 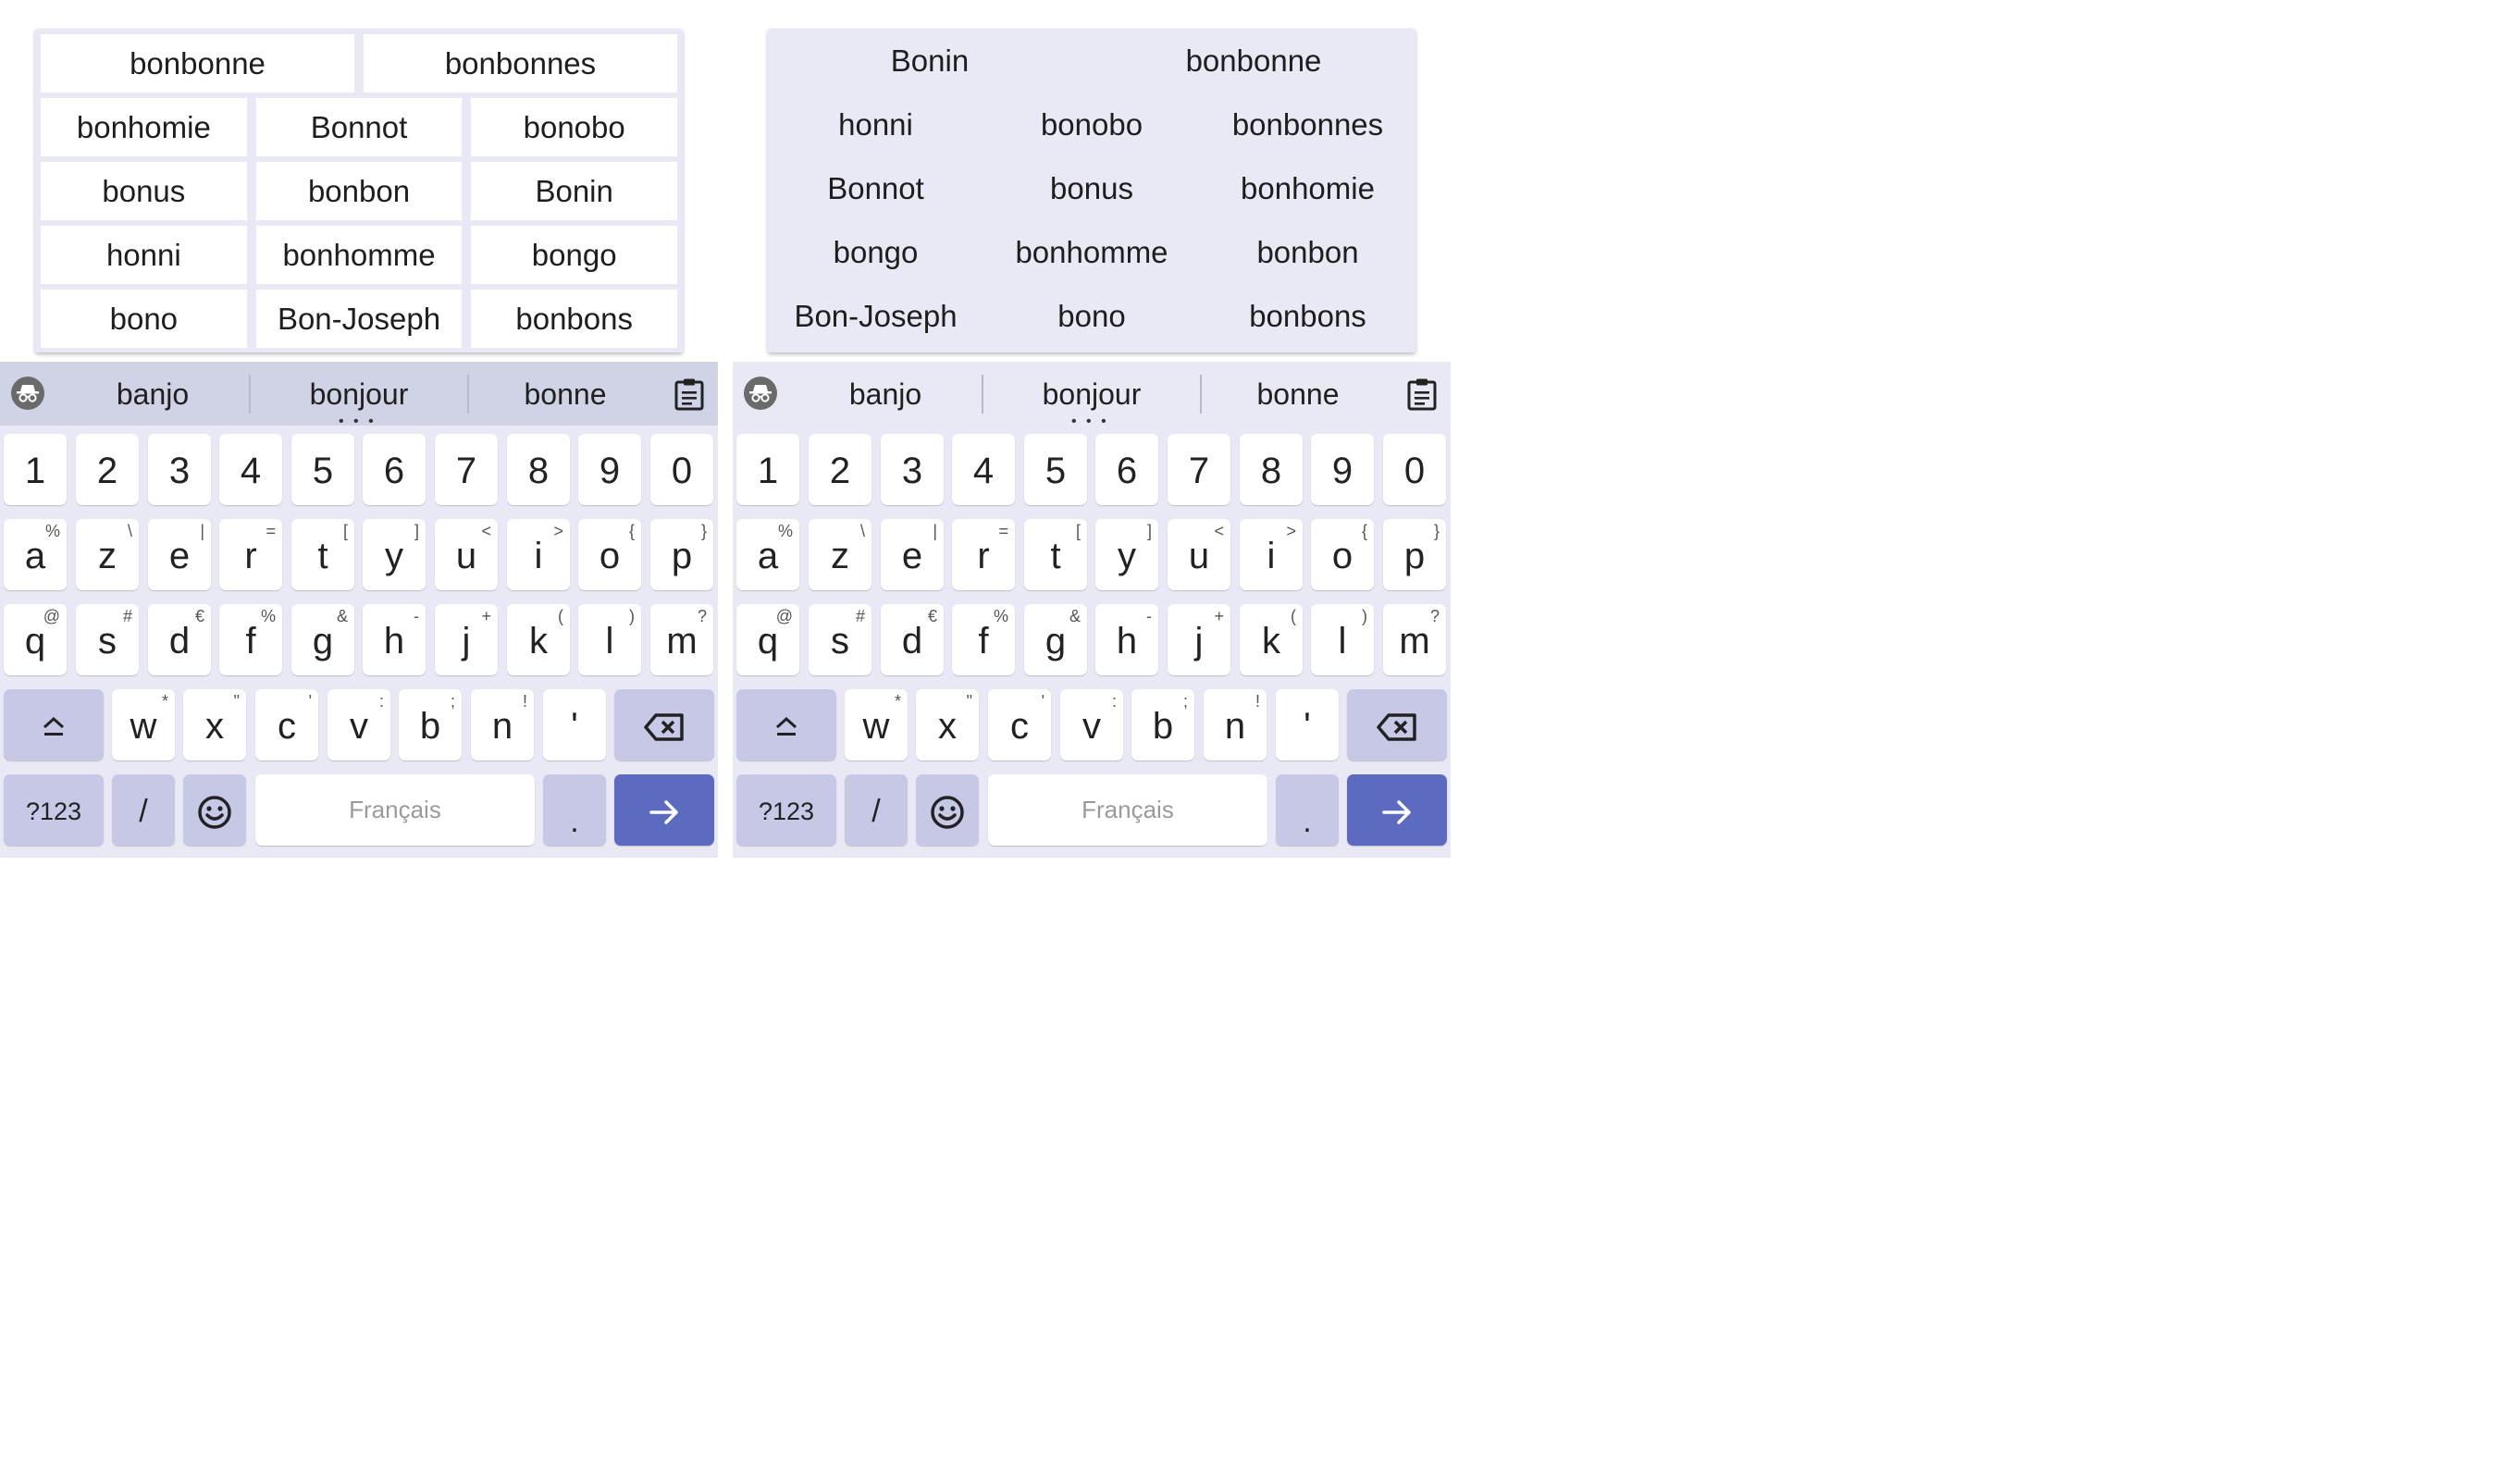 What do you see at coordinates (1020, 725) in the screenshot?
I see `key-c: c '` at bounding box center [1020, 725].